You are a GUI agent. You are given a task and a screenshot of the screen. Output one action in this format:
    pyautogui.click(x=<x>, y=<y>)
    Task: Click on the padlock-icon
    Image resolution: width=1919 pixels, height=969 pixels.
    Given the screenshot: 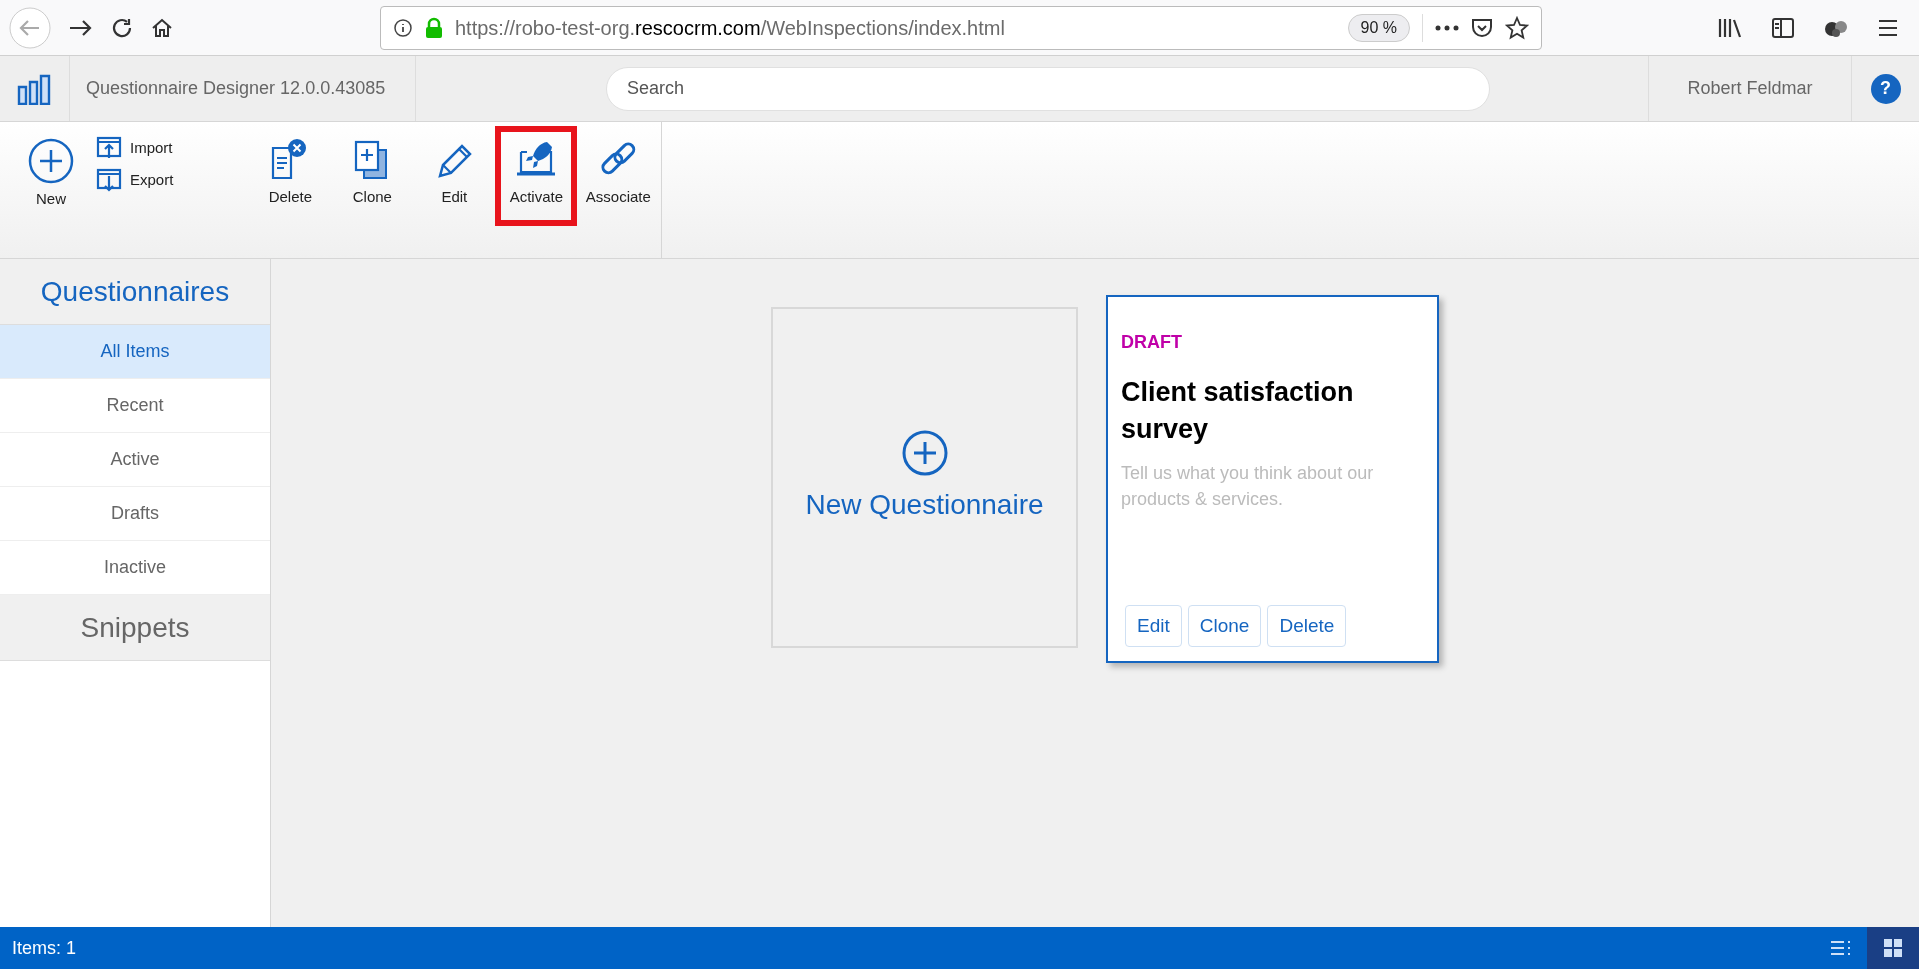 What is the action you would take?
    pyautogui.click(x=434, y=27)
    